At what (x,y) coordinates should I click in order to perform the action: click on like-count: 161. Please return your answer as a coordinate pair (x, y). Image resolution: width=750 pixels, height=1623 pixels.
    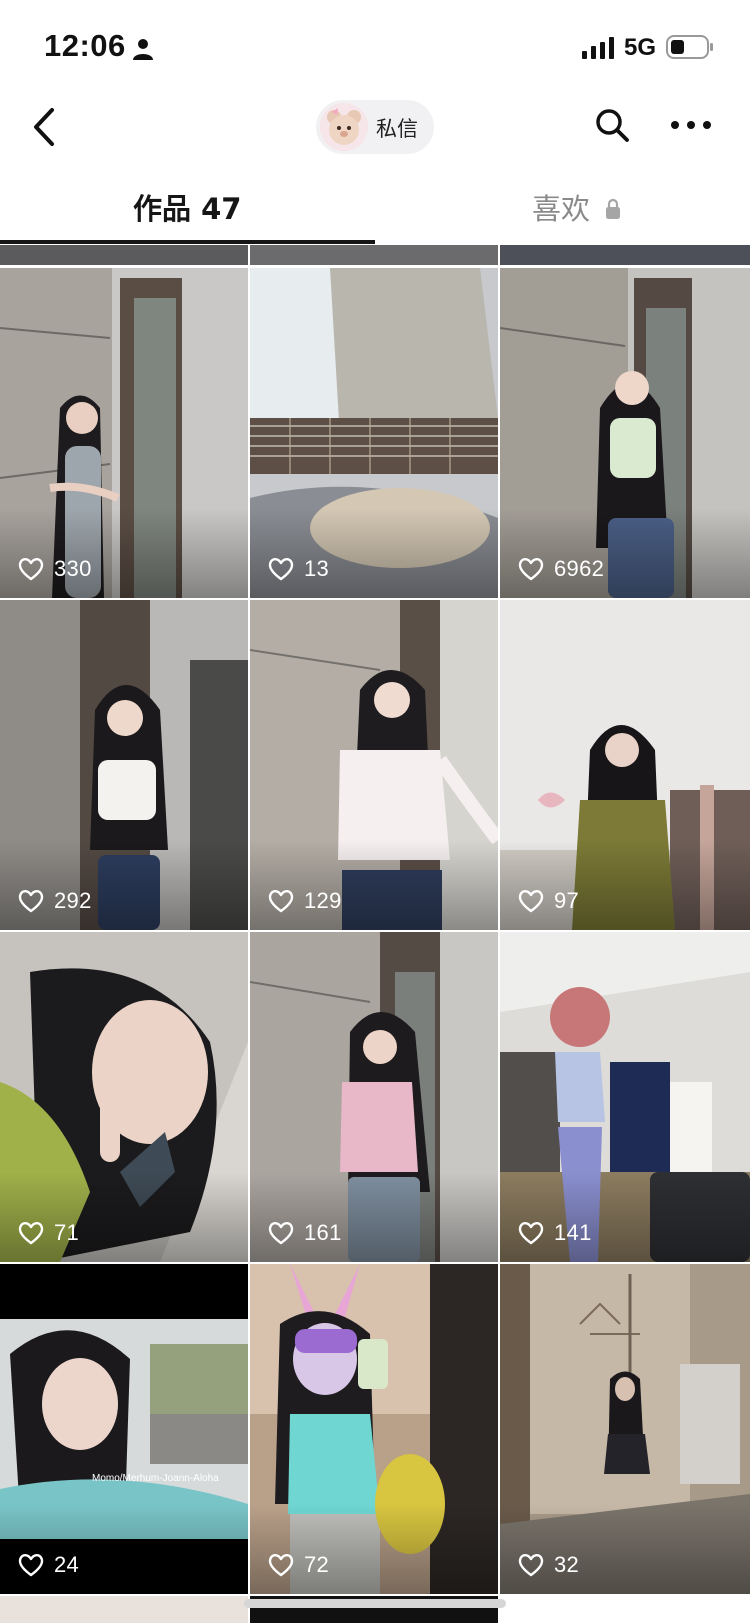
    Looking at the image, I should click on (323, 1232).